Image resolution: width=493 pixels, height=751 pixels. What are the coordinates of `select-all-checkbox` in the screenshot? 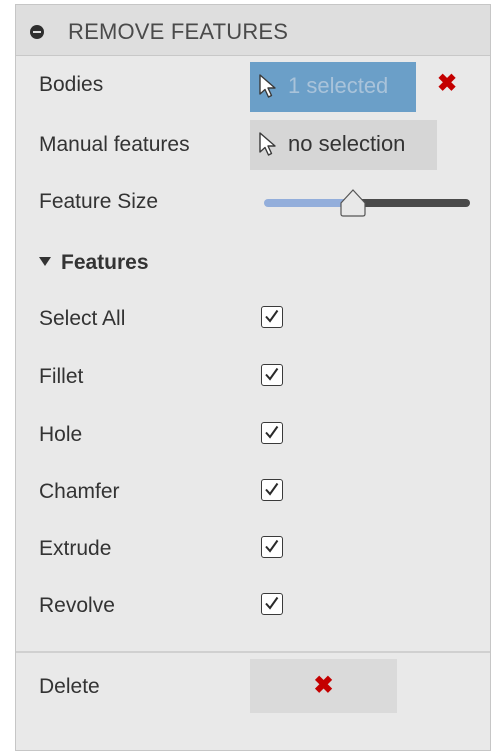 It's located at (272, 317).